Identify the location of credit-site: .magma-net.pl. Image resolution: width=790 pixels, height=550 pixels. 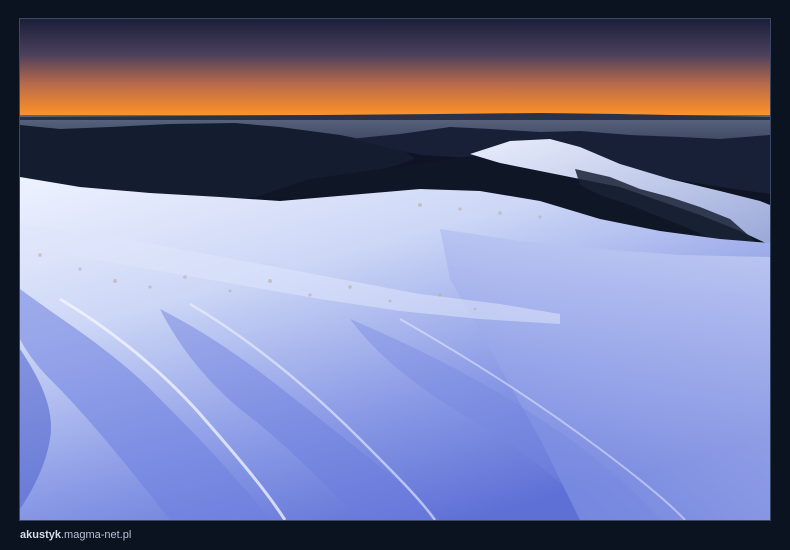
(96, 535).